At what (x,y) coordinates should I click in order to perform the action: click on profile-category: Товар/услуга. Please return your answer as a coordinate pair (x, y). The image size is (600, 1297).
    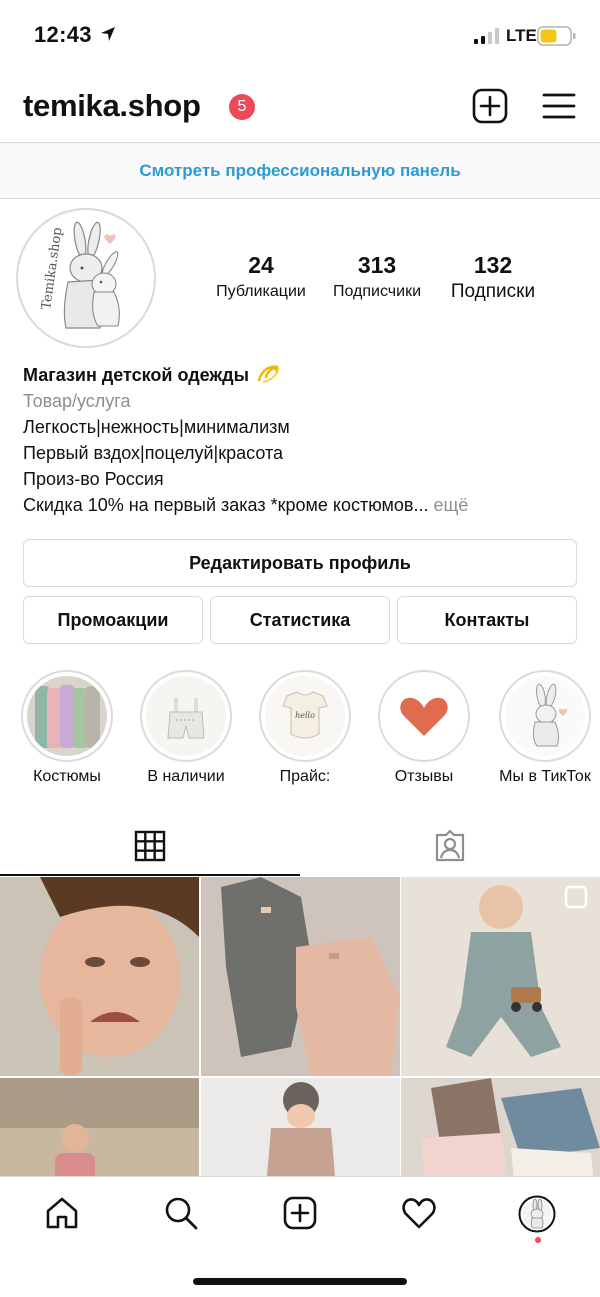
    Looking at the image, I should click on (77, 401).